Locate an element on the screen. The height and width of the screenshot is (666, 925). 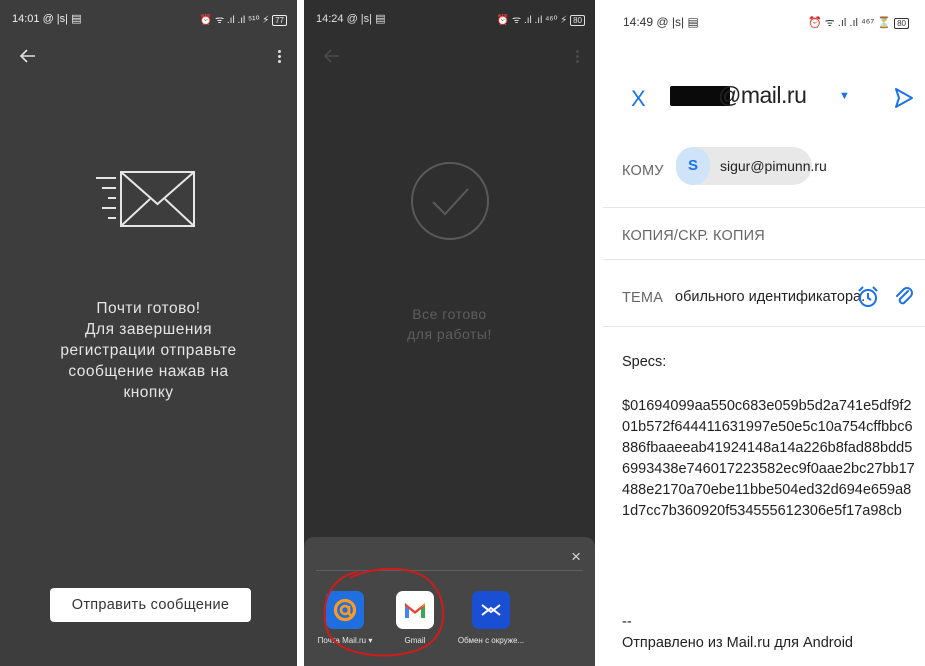
status-icons: ⏰ ᯤ .ıl .ıl ⁴⁶⁰ ⚡ 80 is located at coordinates (541, 19).